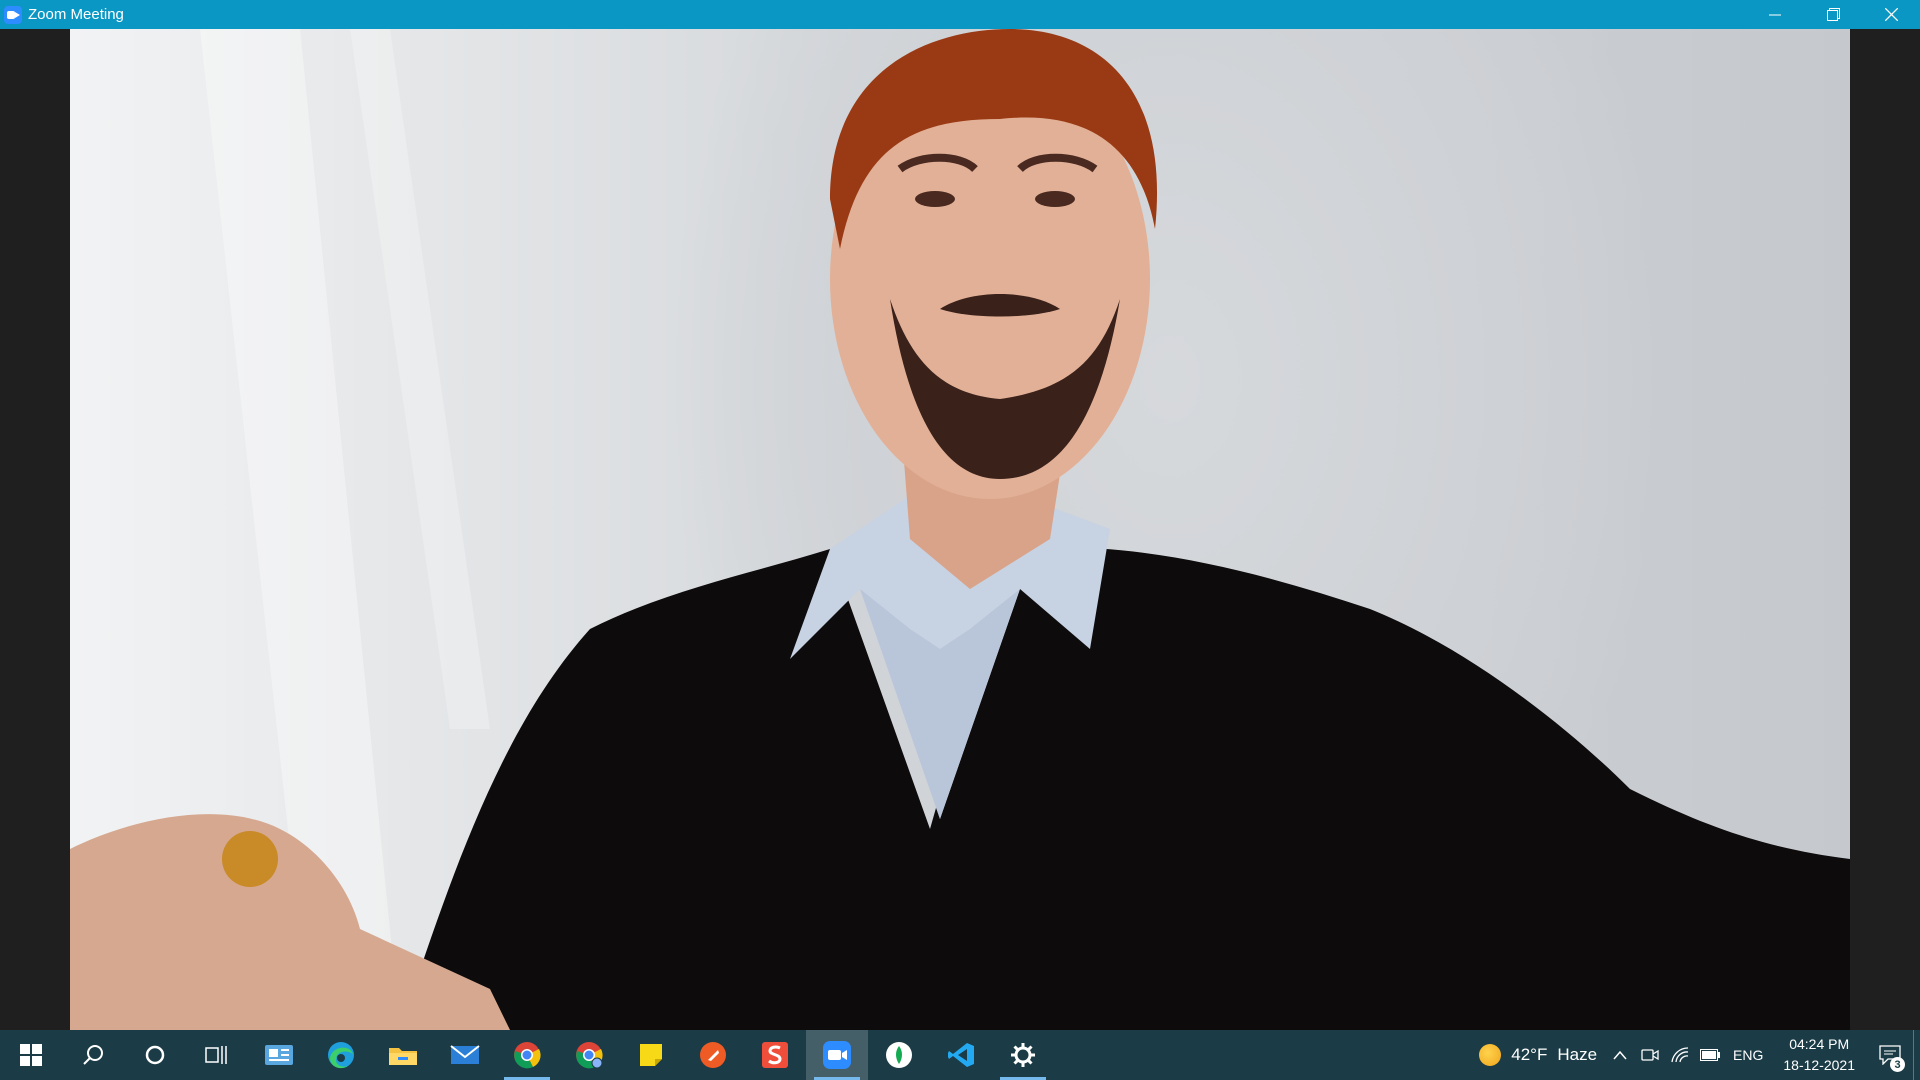 The height and width of the screenshot is (1080, 1920). What do you see at coordinates (76, 14) in the screenshot?
I see `window-title: Zoom Meeting` at bounding box center [76, 14].